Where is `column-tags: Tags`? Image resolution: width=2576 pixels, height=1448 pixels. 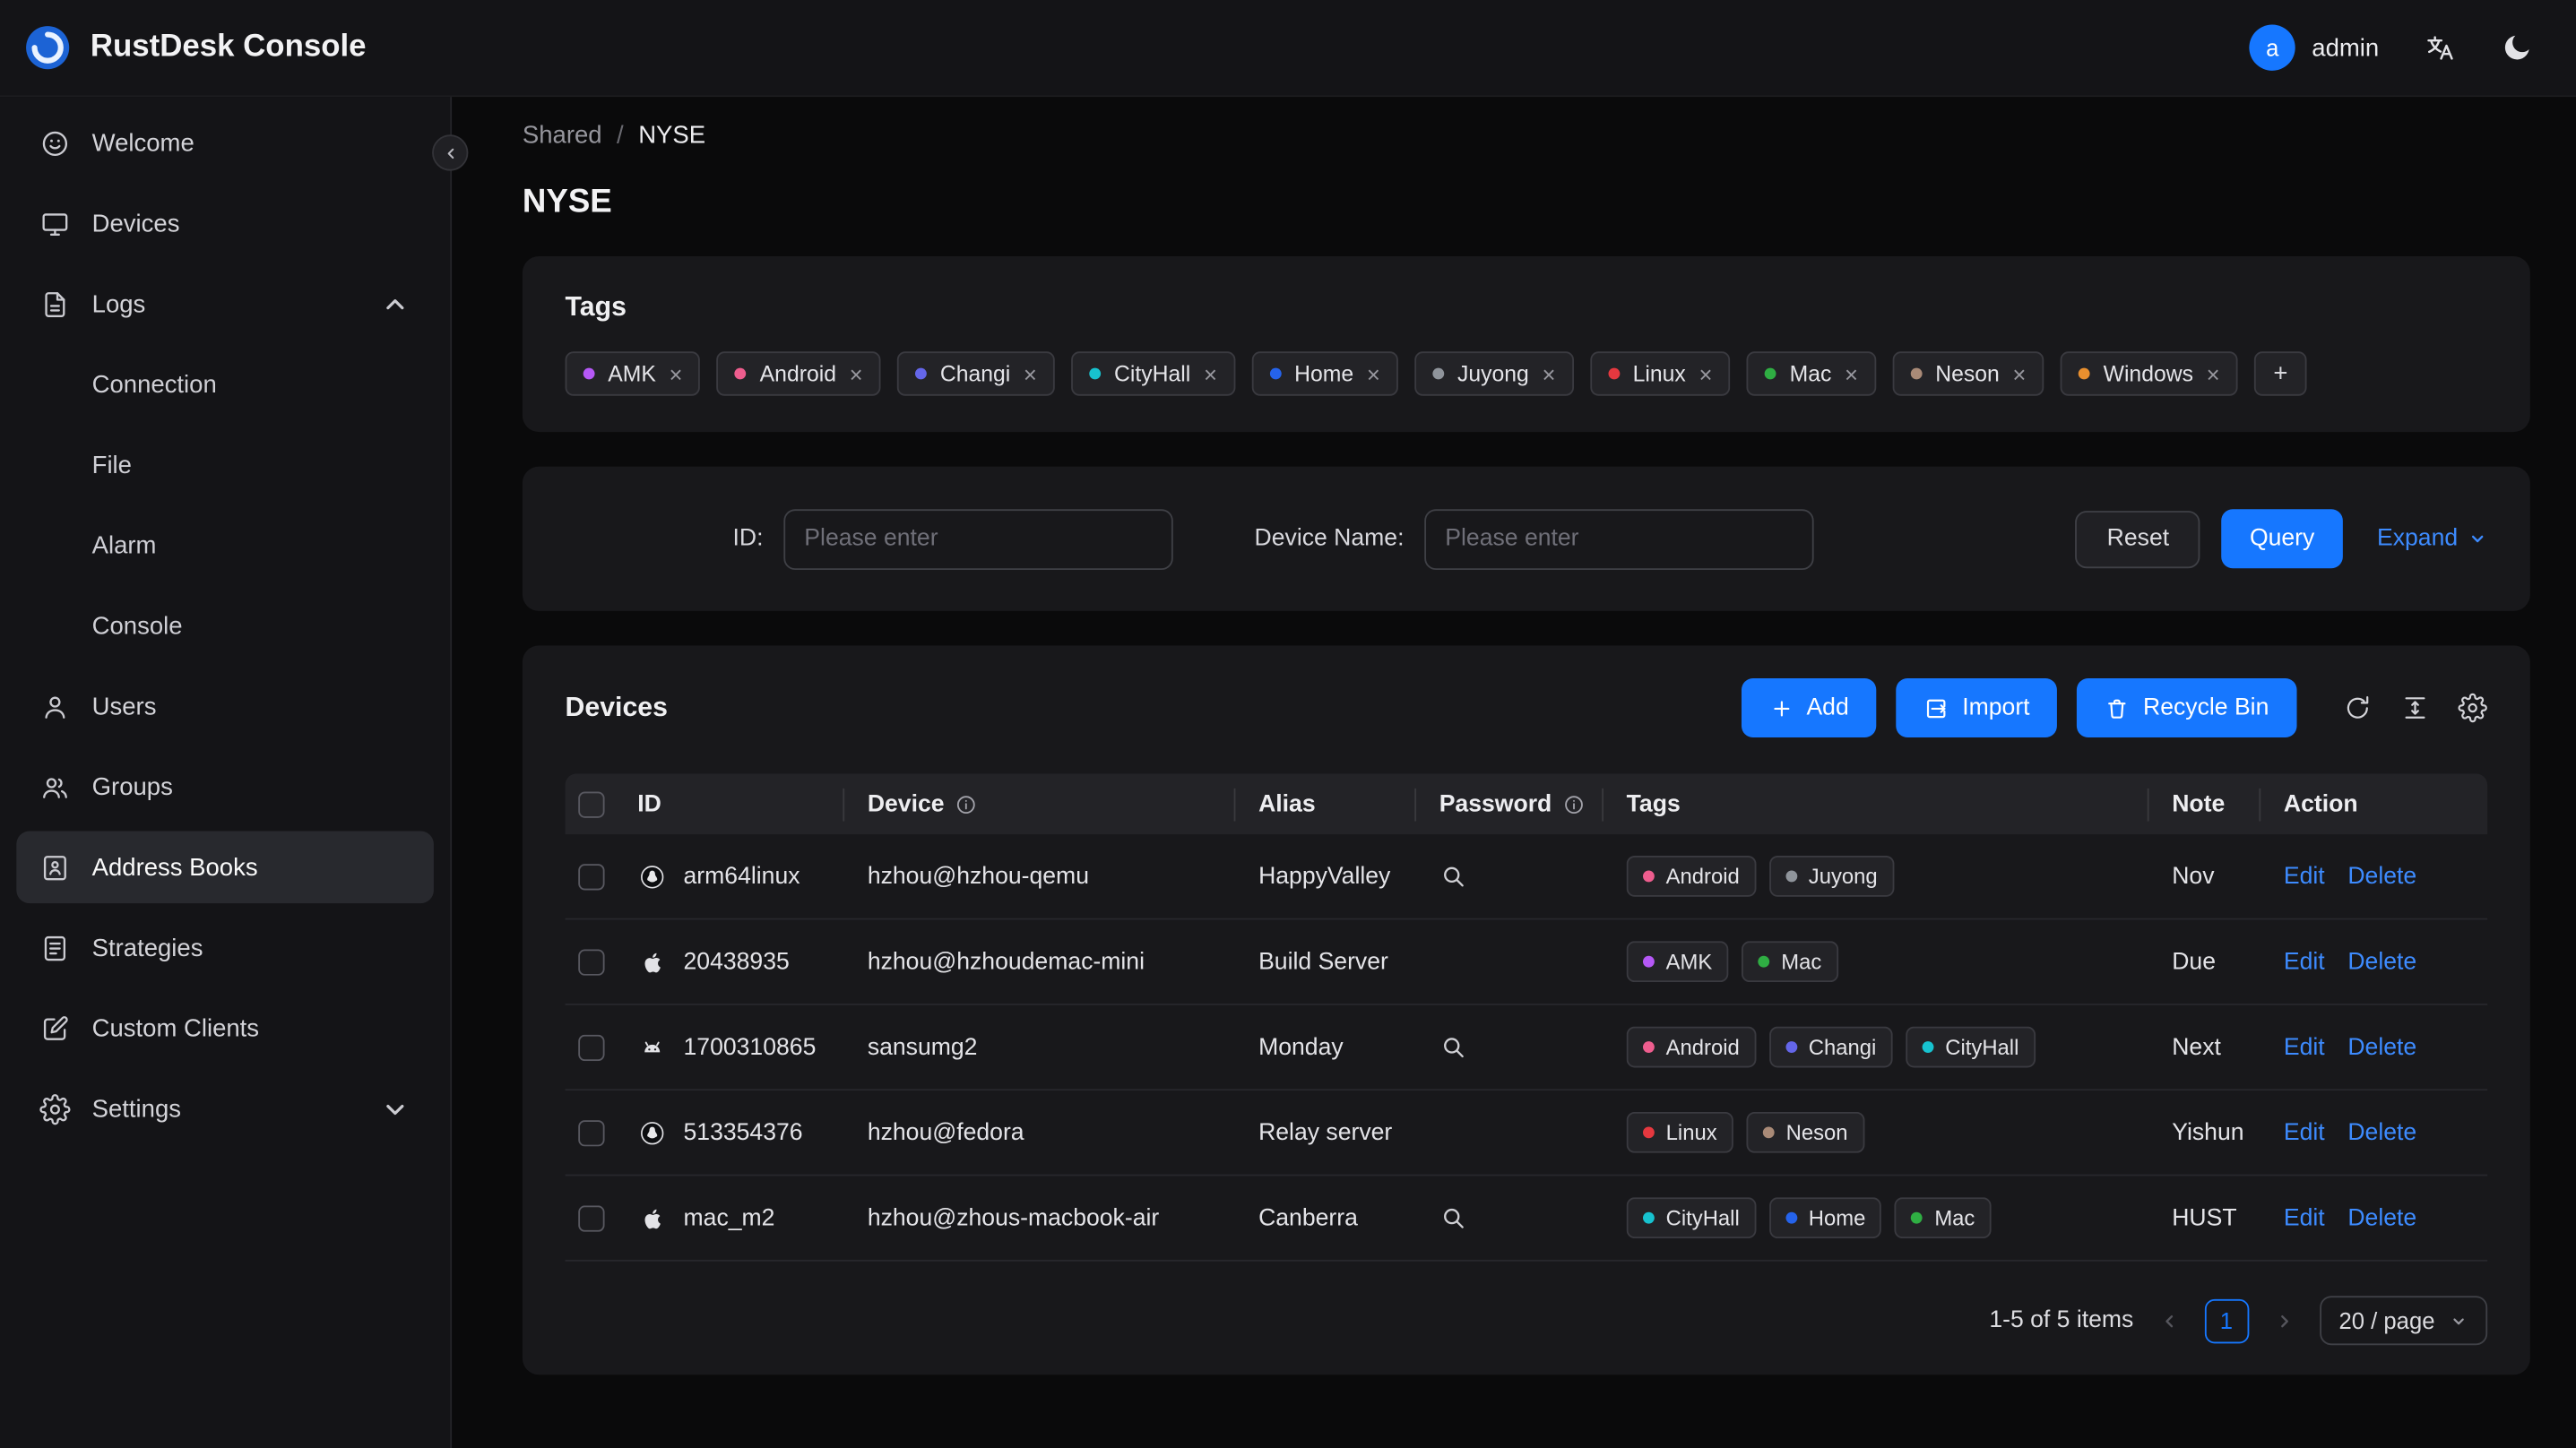
column-tags: Tags is located at coordinates (1900, 803).